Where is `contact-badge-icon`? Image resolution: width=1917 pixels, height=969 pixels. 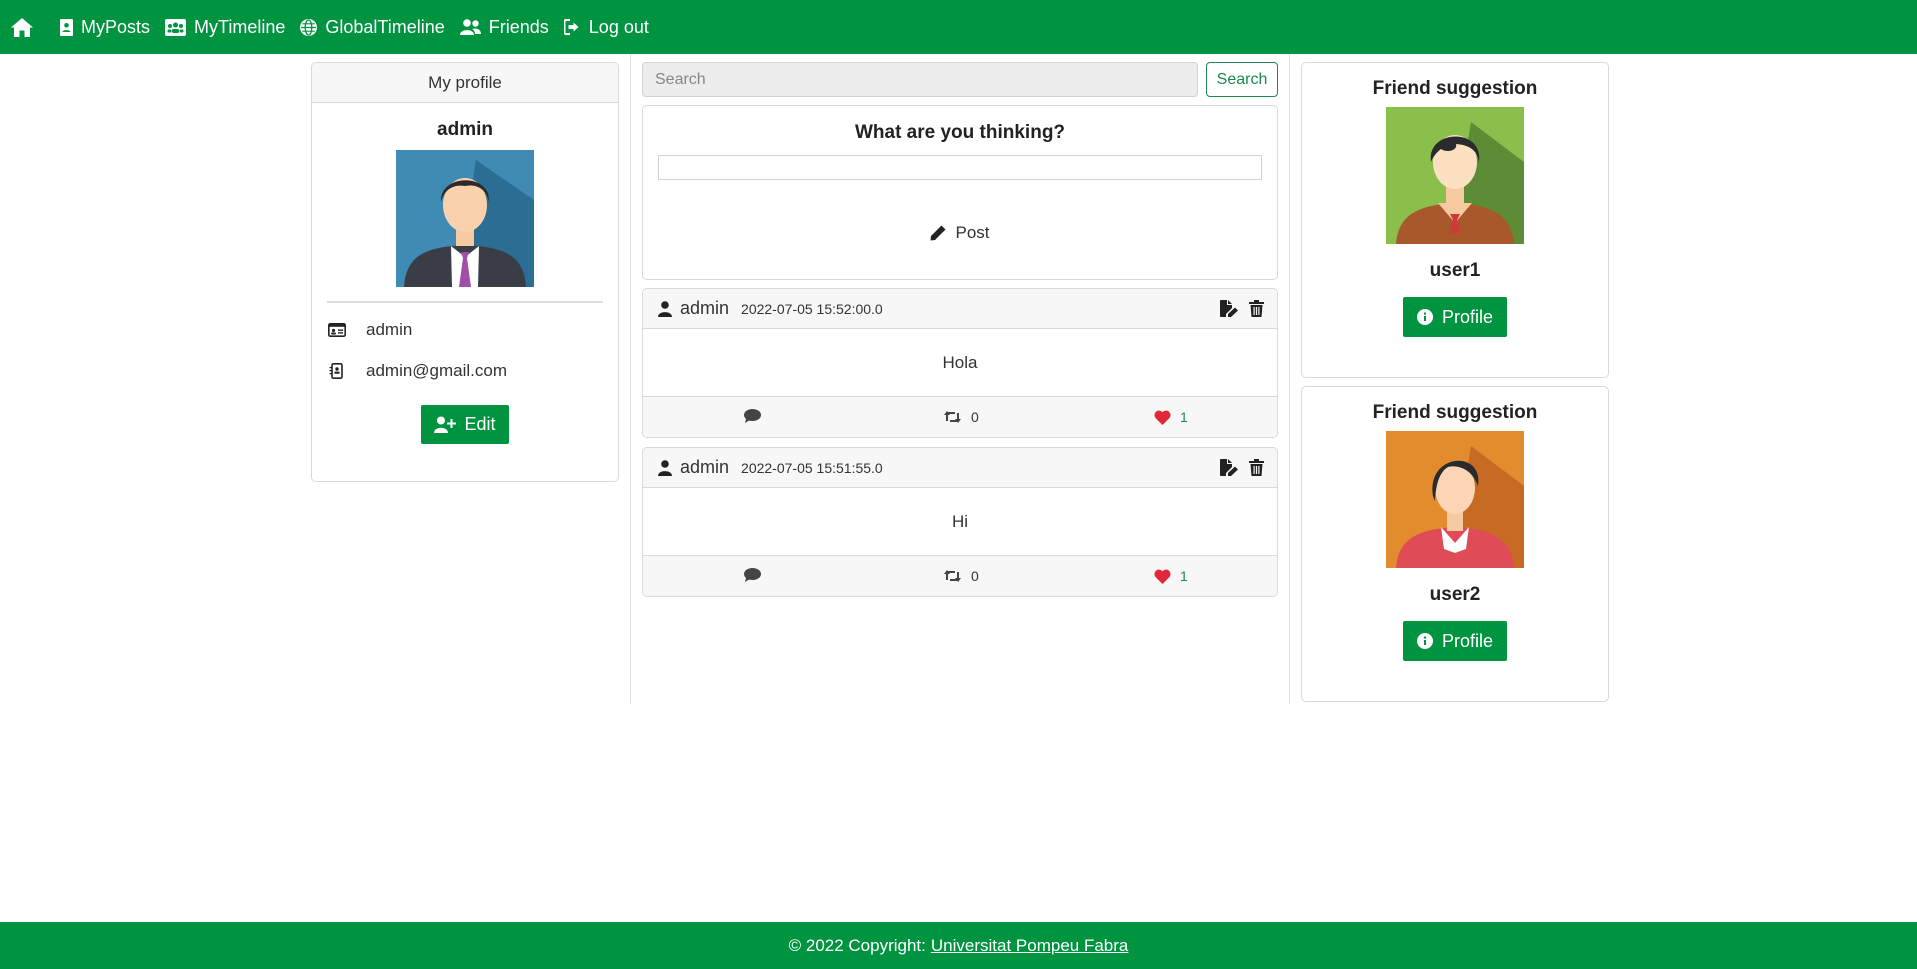 contact-badge-icon is located at coordinates (336, 371).